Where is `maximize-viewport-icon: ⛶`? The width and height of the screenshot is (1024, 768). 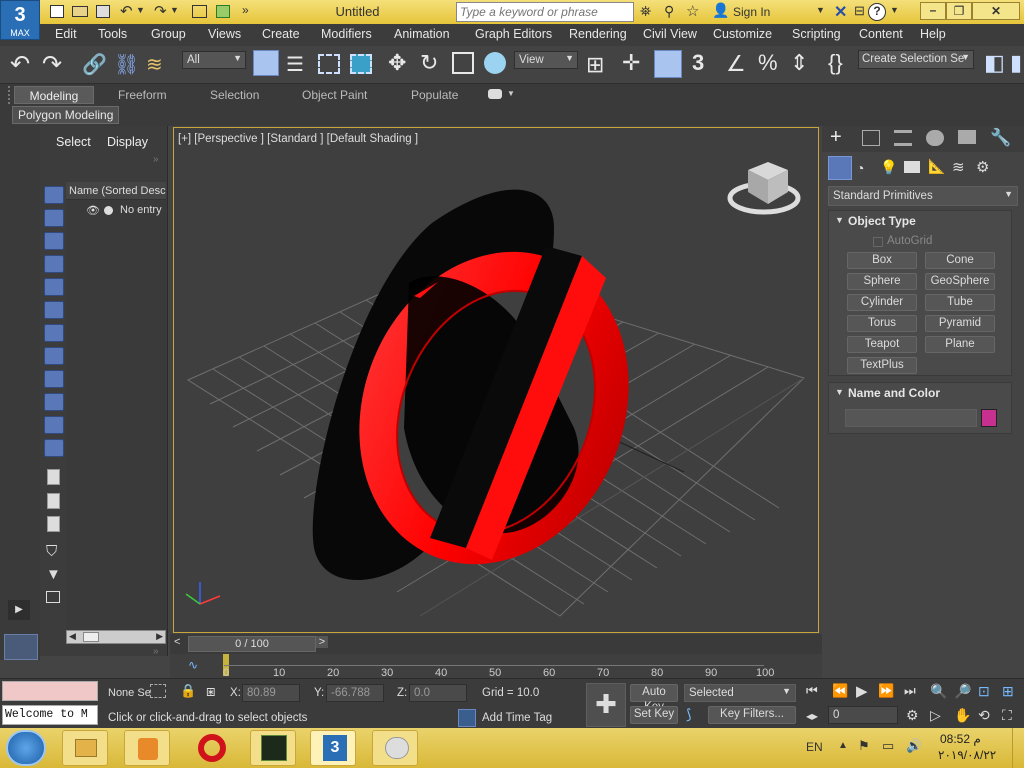 maximize-viewport-icon: ⛶ is located at coordinates (1007, 715).